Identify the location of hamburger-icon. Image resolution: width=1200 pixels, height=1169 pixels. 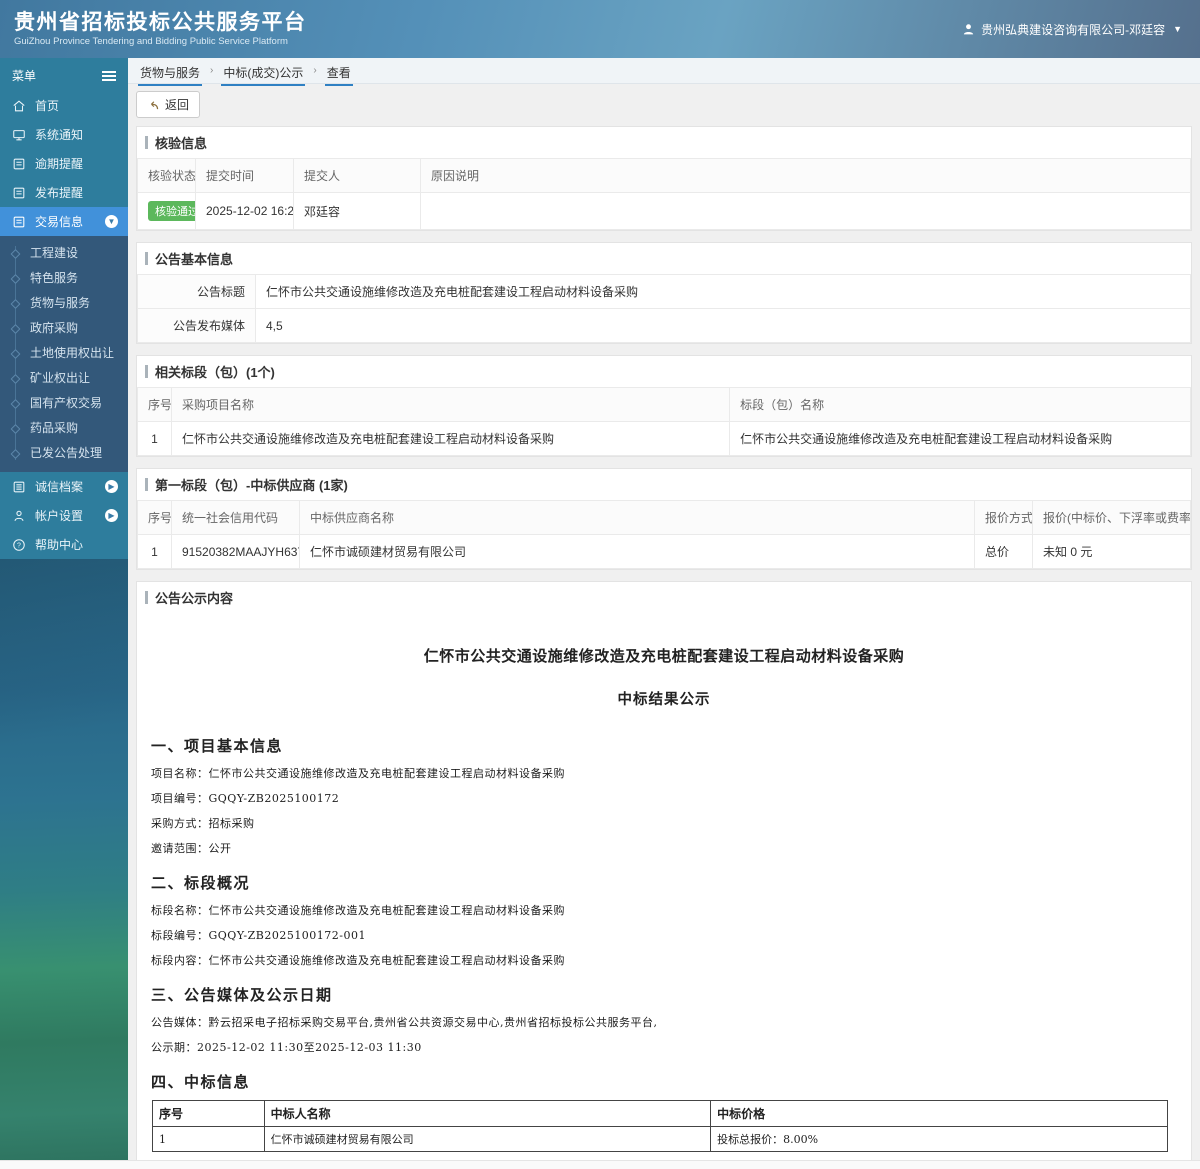
(109, 75).